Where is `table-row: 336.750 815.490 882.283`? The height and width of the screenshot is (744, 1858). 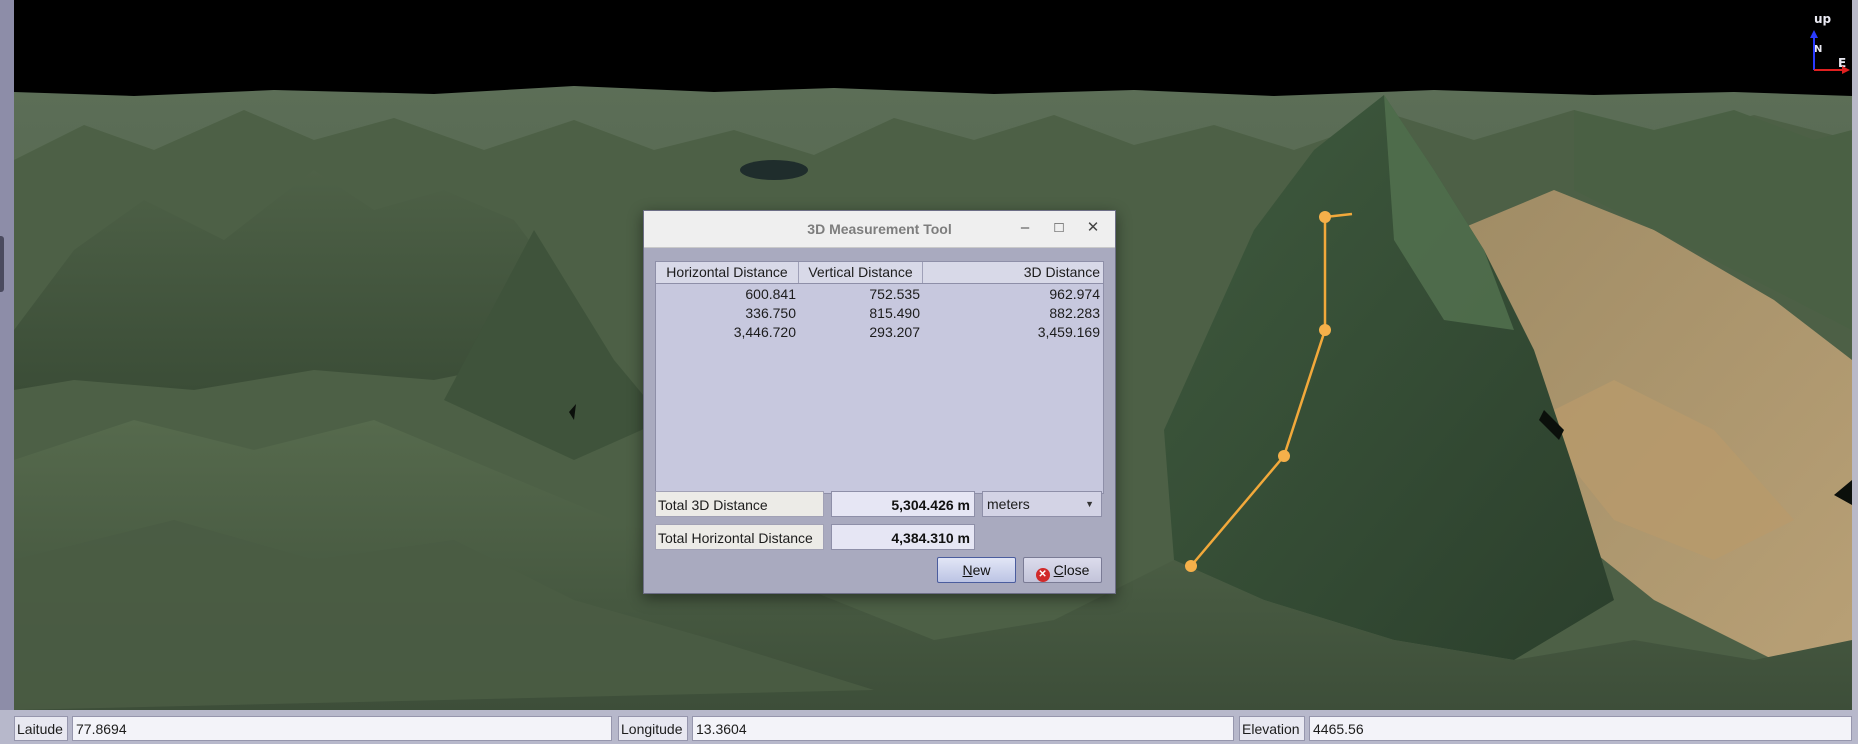
table-row: 336.750 815.490 882.283 is located at coordinates (879, 313).